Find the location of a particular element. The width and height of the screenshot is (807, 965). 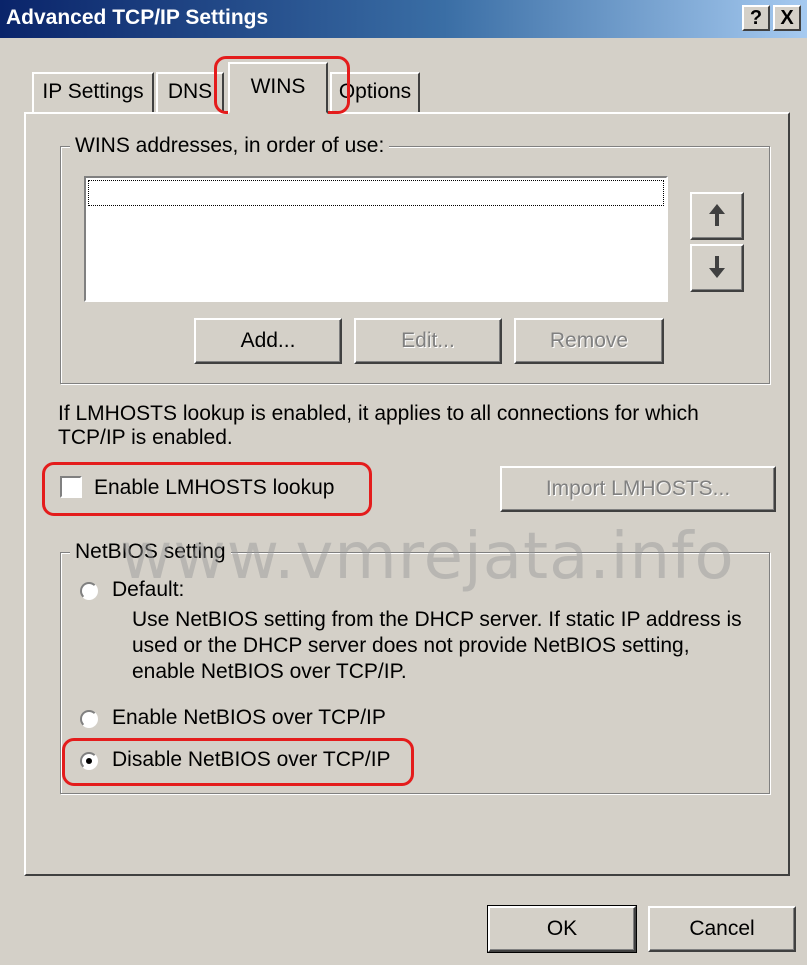

tab-label: WINS is located at coordinates (278, 86).